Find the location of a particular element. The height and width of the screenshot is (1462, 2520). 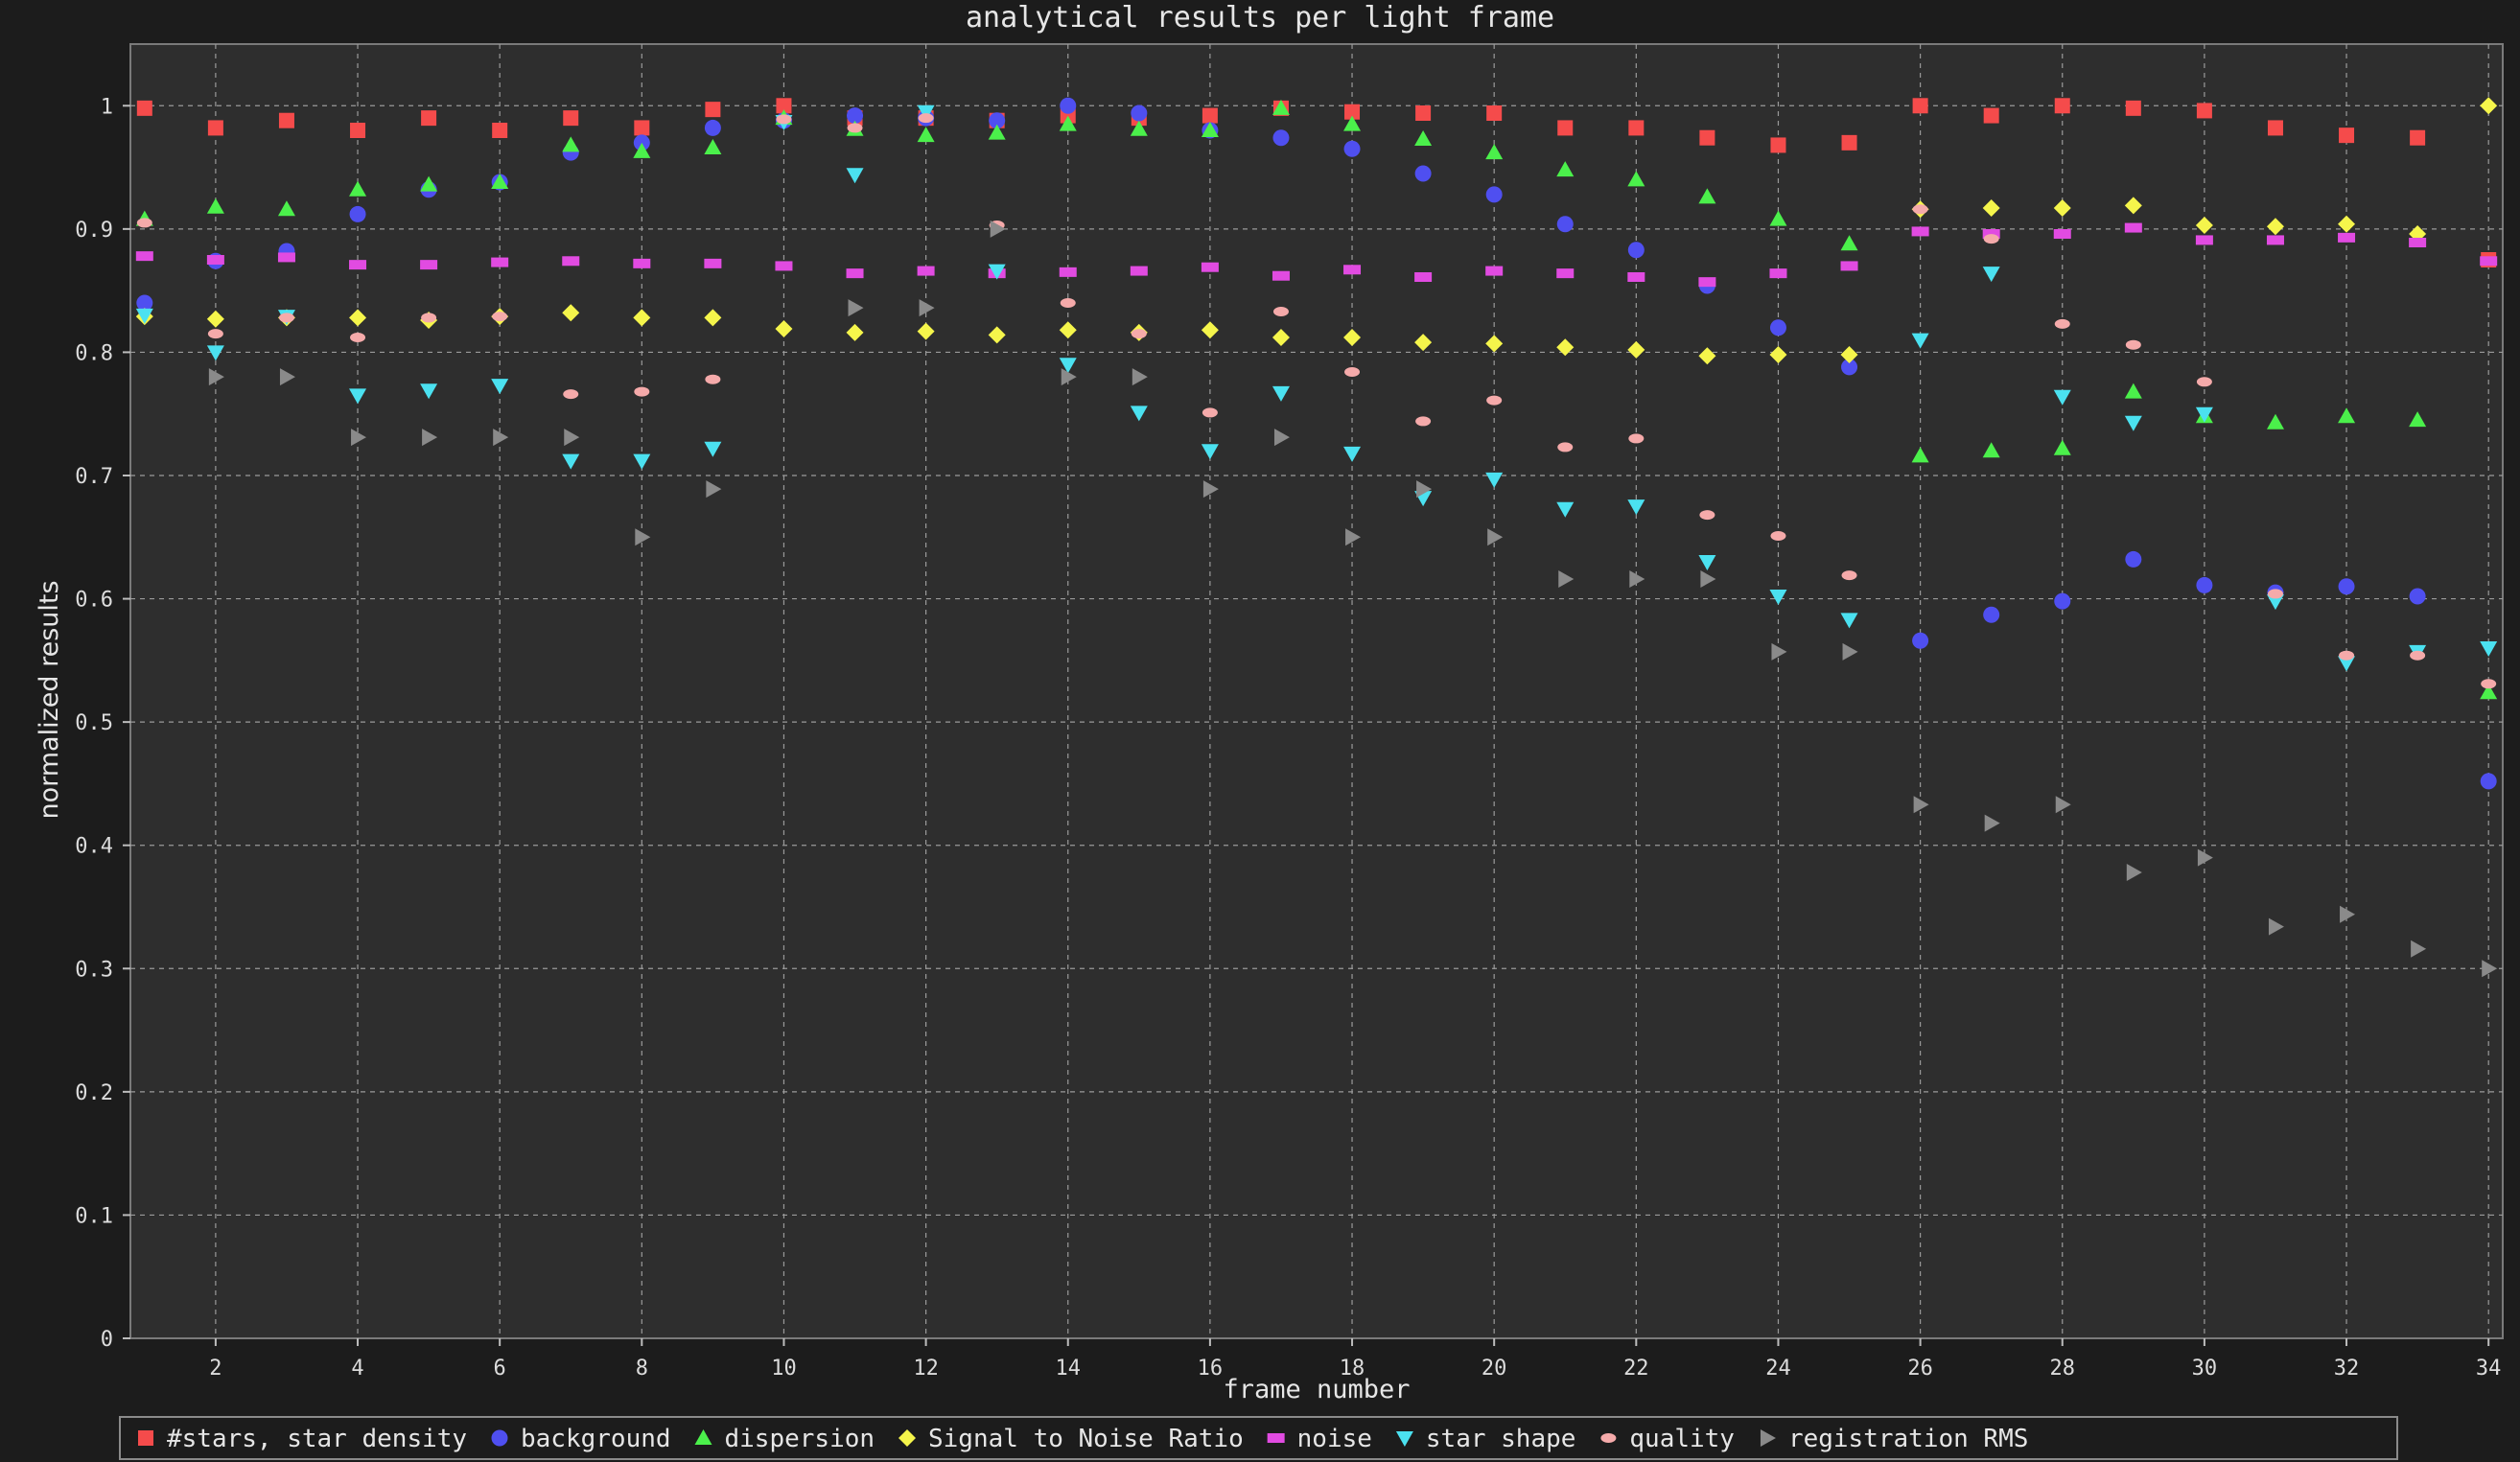

y-tick-label: 0.5 is located at coordinates (94, 723).